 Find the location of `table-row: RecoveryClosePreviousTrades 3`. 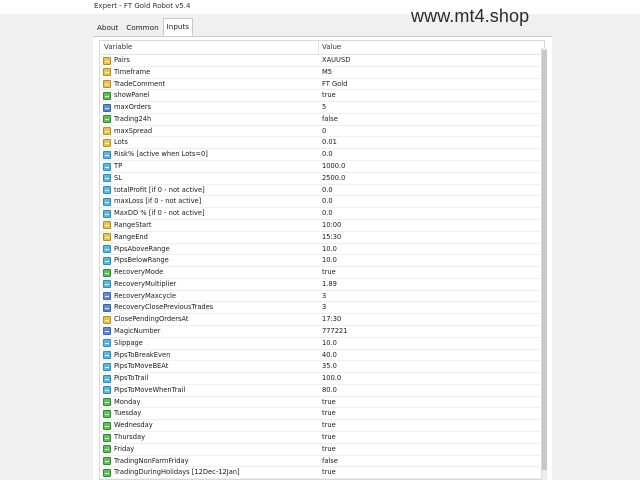

table-row: RecoveryClosePreviousTrades 3 is located at coordinates (322, 308).